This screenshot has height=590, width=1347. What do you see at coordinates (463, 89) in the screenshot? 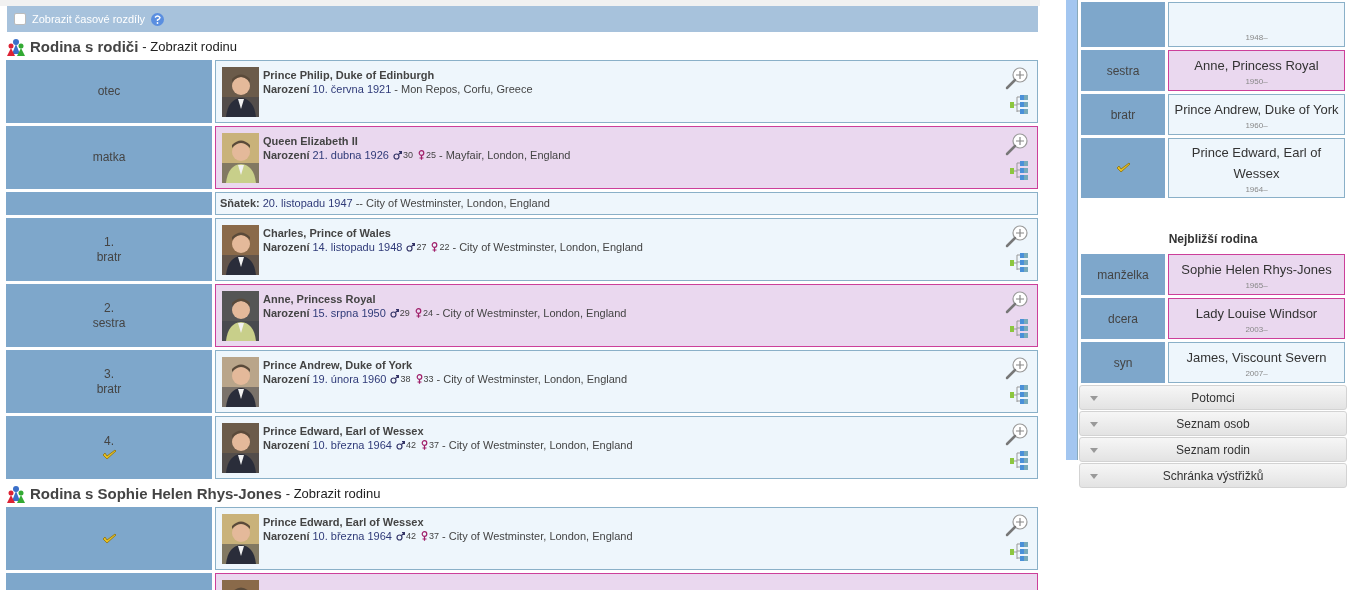
I see `birth-place: - Mon Repos, Corfu, Greece` at bounding box center [463, 89].